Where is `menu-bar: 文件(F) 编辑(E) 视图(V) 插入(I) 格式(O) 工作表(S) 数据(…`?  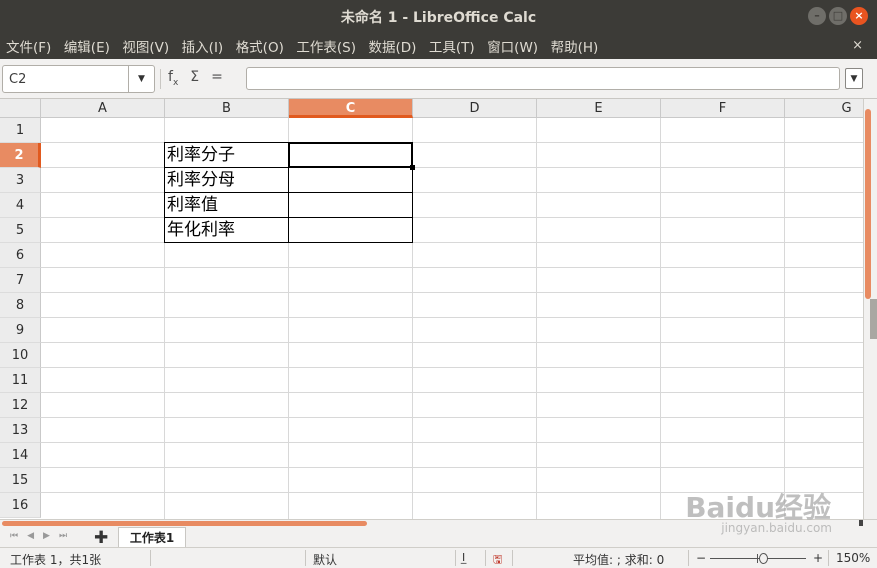 menu-bar: 文件(F) 编辑(E) 视图(V) 插入(I) 格式(O) 工作表(S) 数据(… is located at coordinates (438, 46).